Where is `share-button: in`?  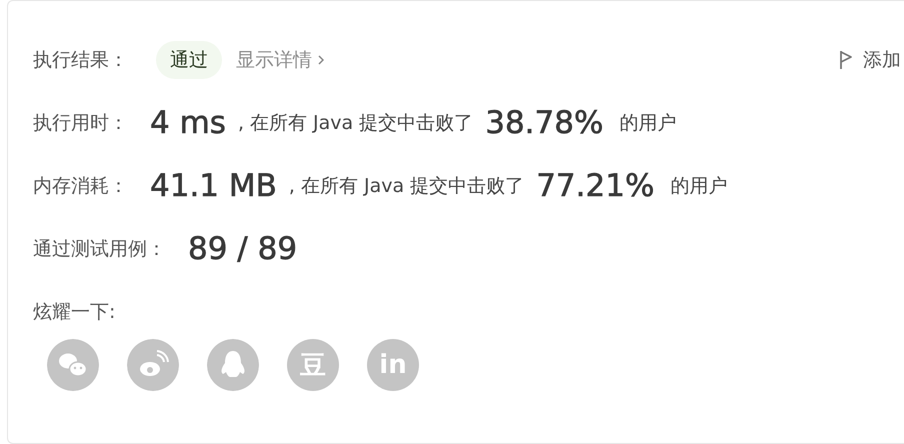 share-button: in is located at coordinates (393, 365).